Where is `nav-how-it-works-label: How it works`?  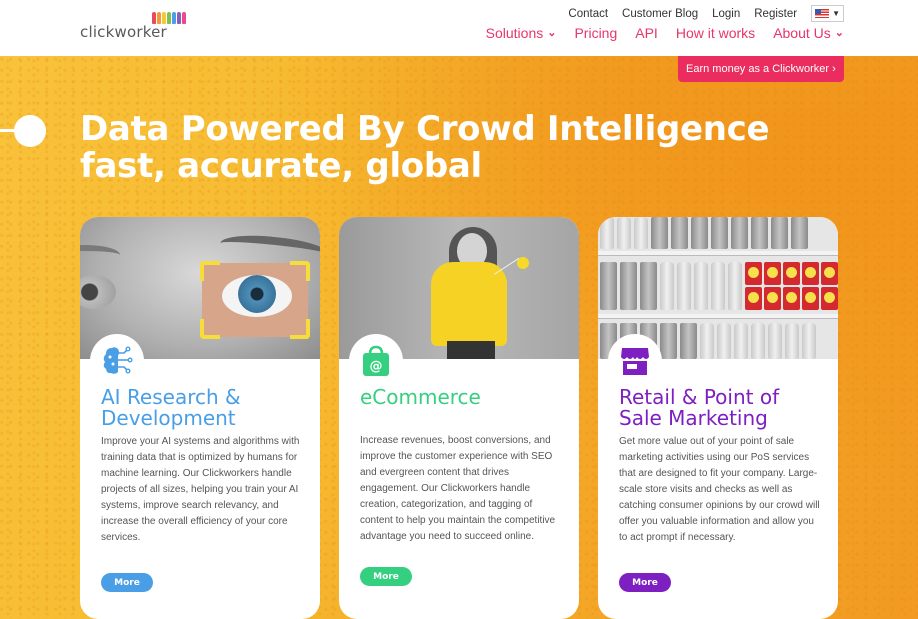 nav-how-it-works-label: How it works is located at coordinates (715, 33).